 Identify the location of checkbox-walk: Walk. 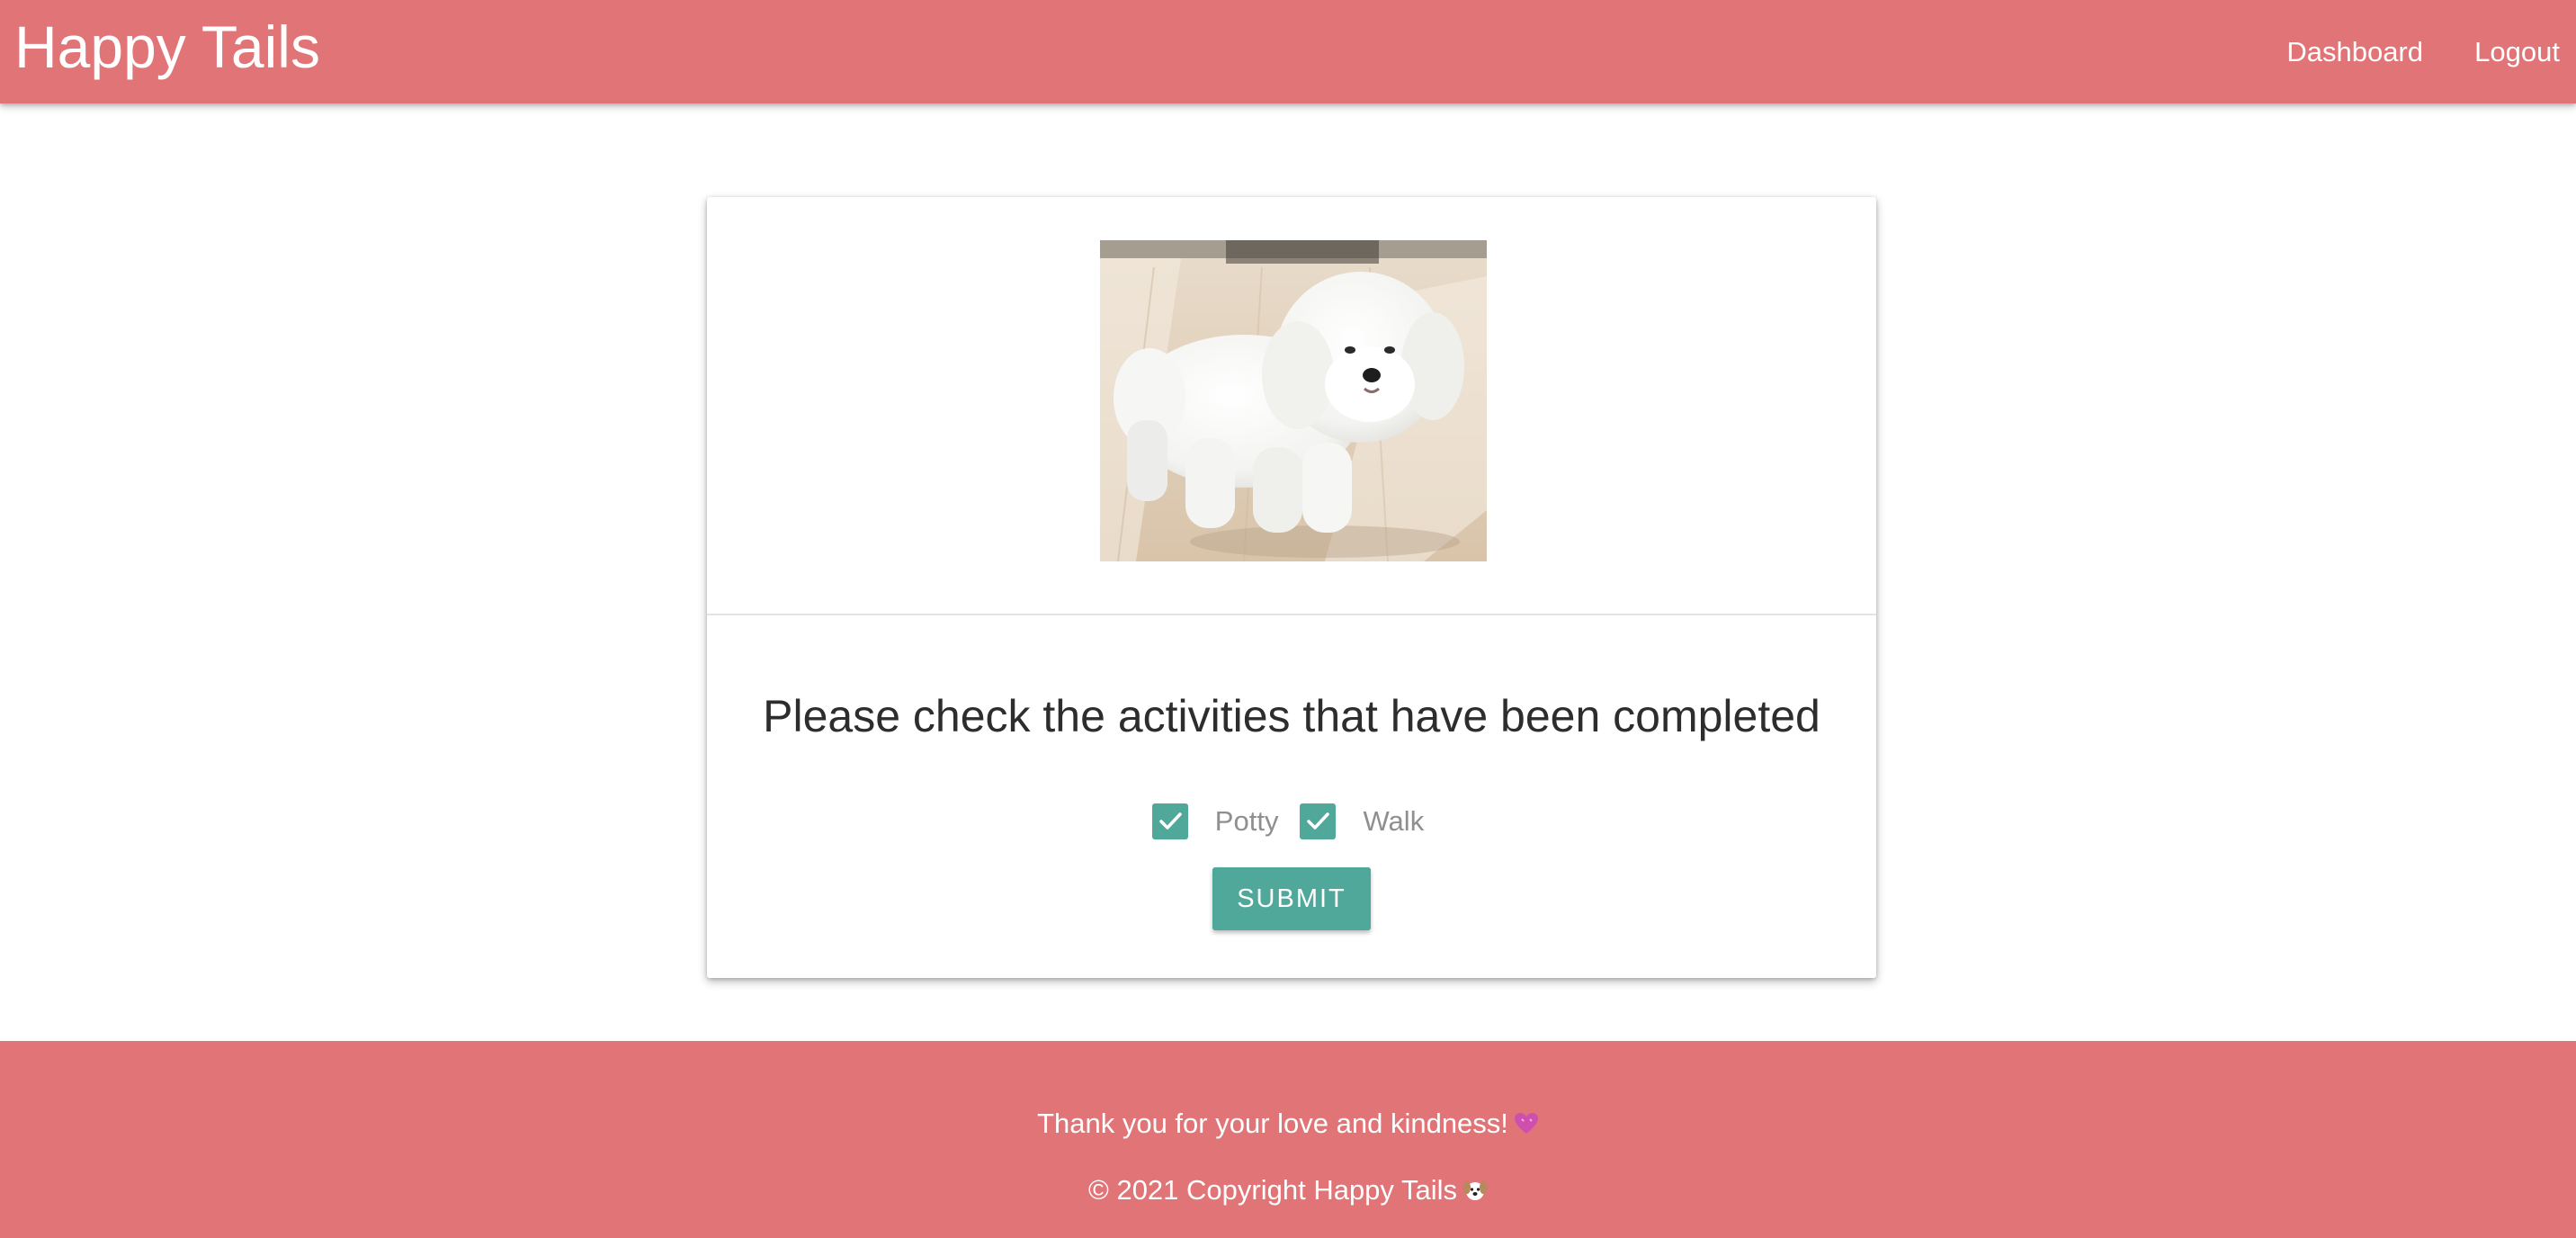
(1365, 821).